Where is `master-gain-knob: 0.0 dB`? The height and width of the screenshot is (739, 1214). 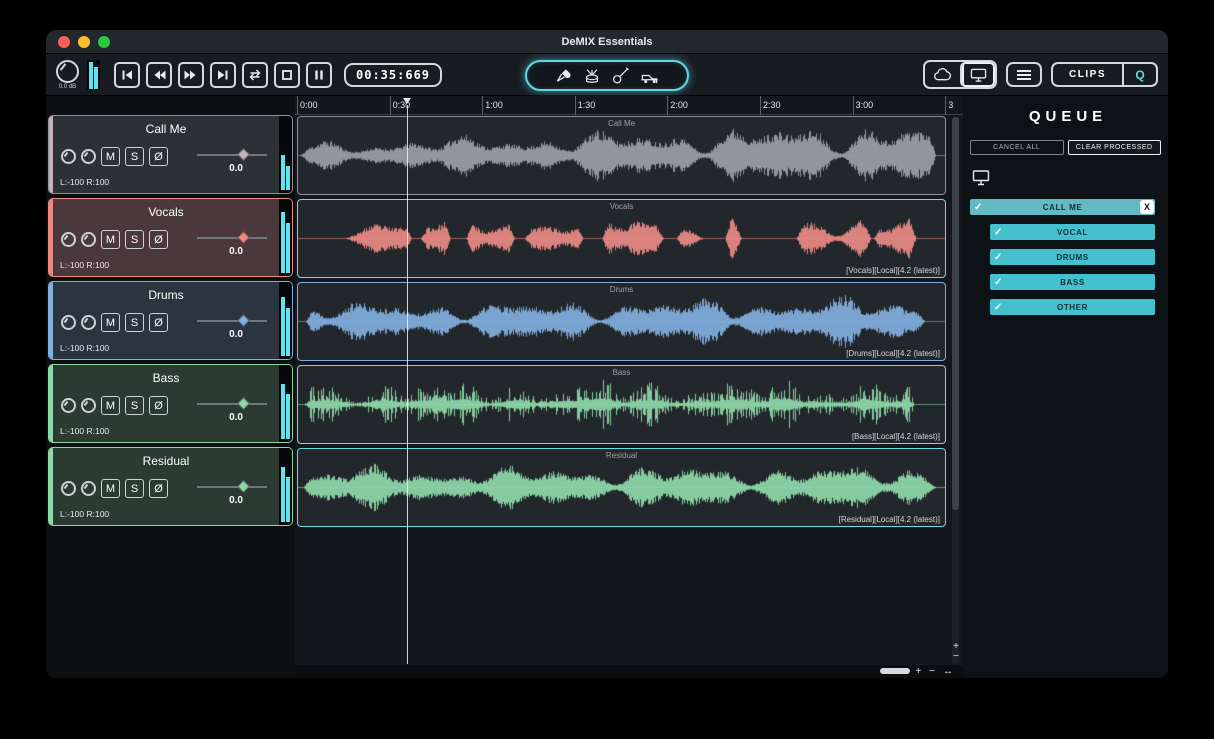
master-gain-knob: 0.0 dB is located at coordinates (67, 74).